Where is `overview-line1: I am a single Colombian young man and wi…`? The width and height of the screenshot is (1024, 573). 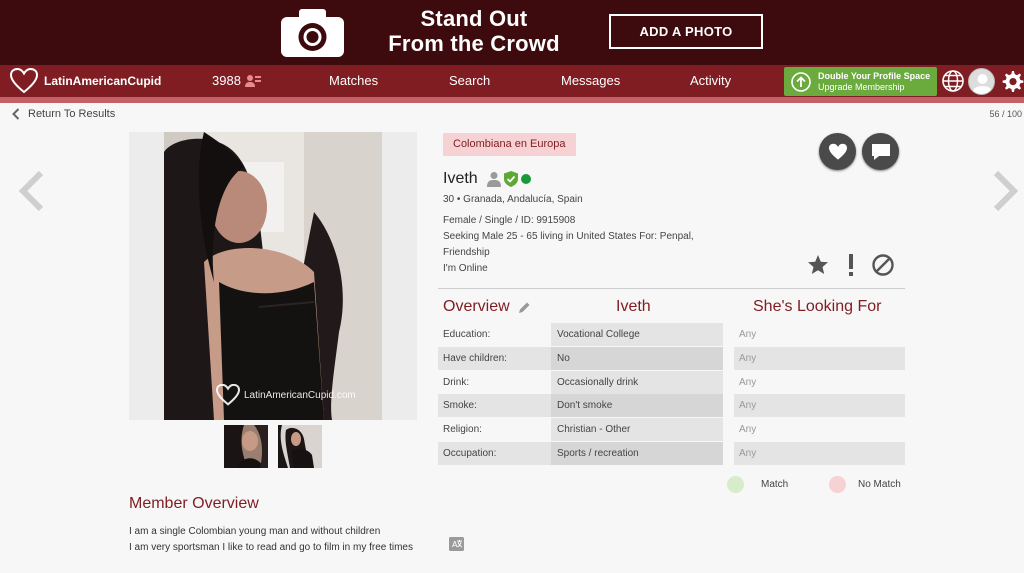 overview-line1: I am a single Colombian young man and wi… is located at coordinates (255, 531).